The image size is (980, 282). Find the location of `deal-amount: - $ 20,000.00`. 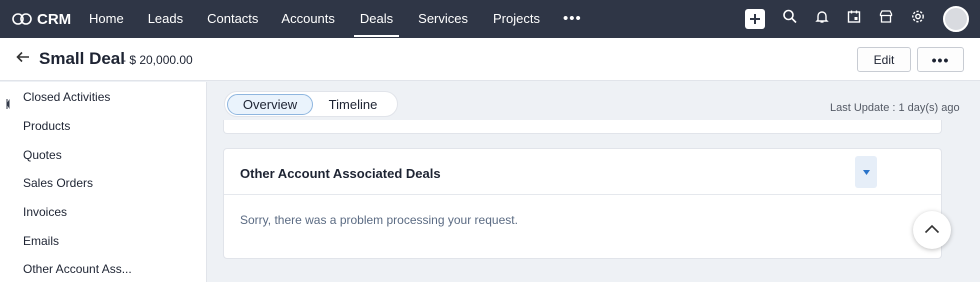

deal-amount: - $ 20,000.00 is located at coordinates (157, 60).